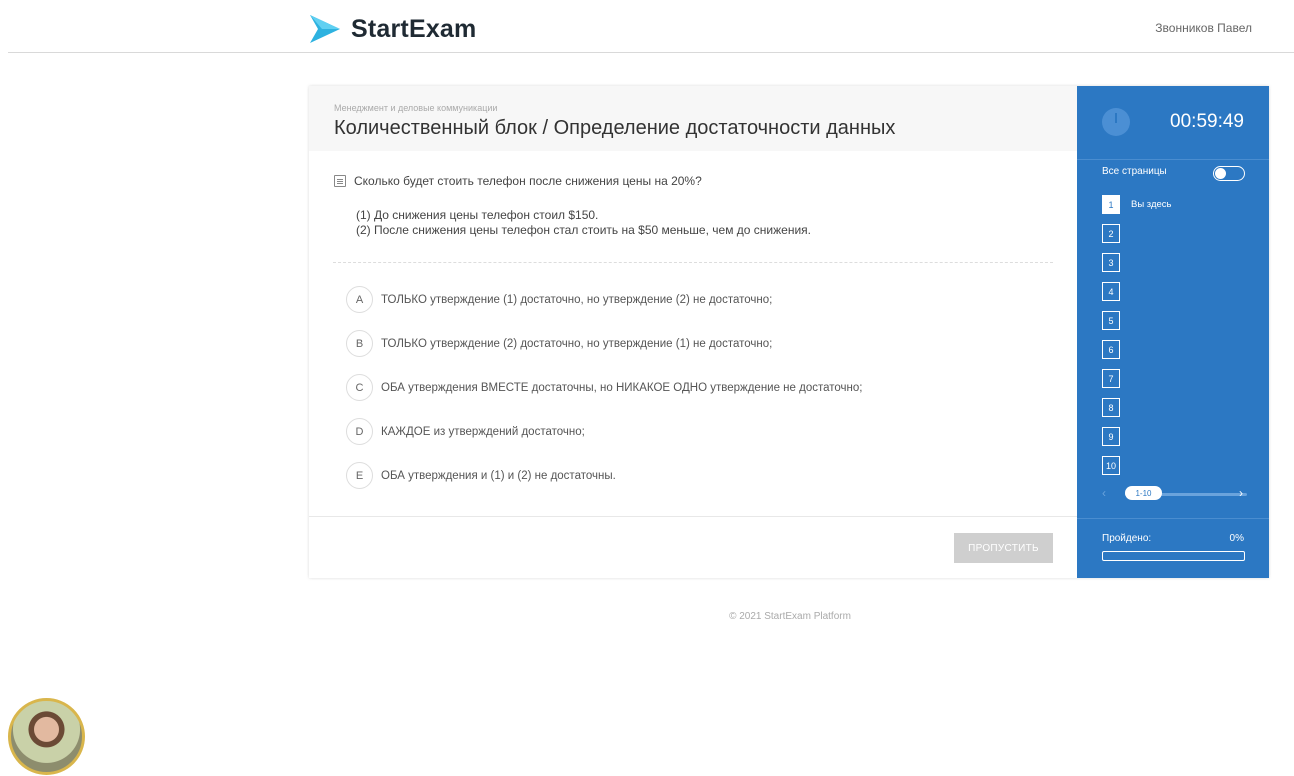  I want to click on page-item: 1 Вы здесь, so click(1136, 204).